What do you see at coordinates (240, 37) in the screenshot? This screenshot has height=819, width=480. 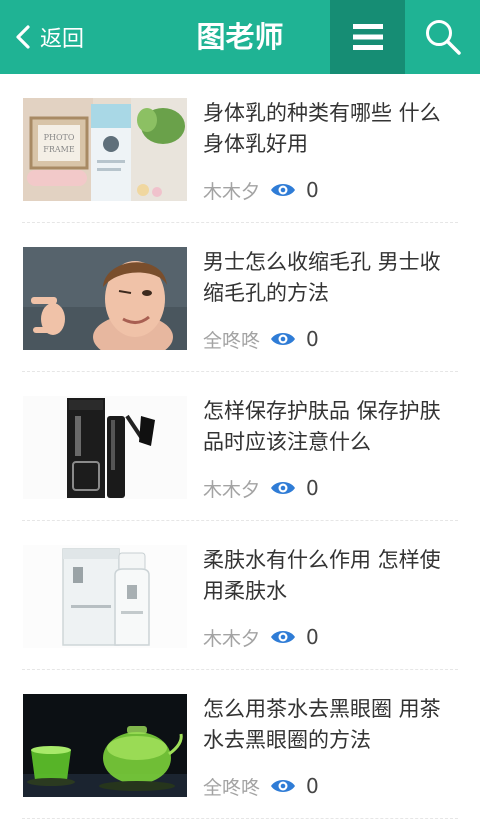 I see `app-header: 返回 图老师` at bounding box center [240, 37].